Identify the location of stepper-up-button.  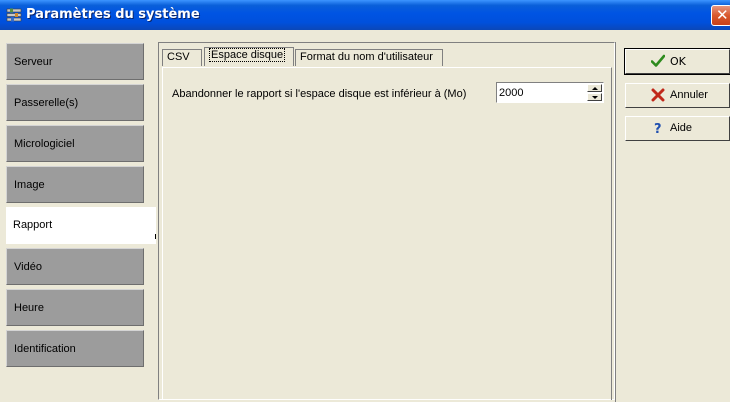
(594, 88).